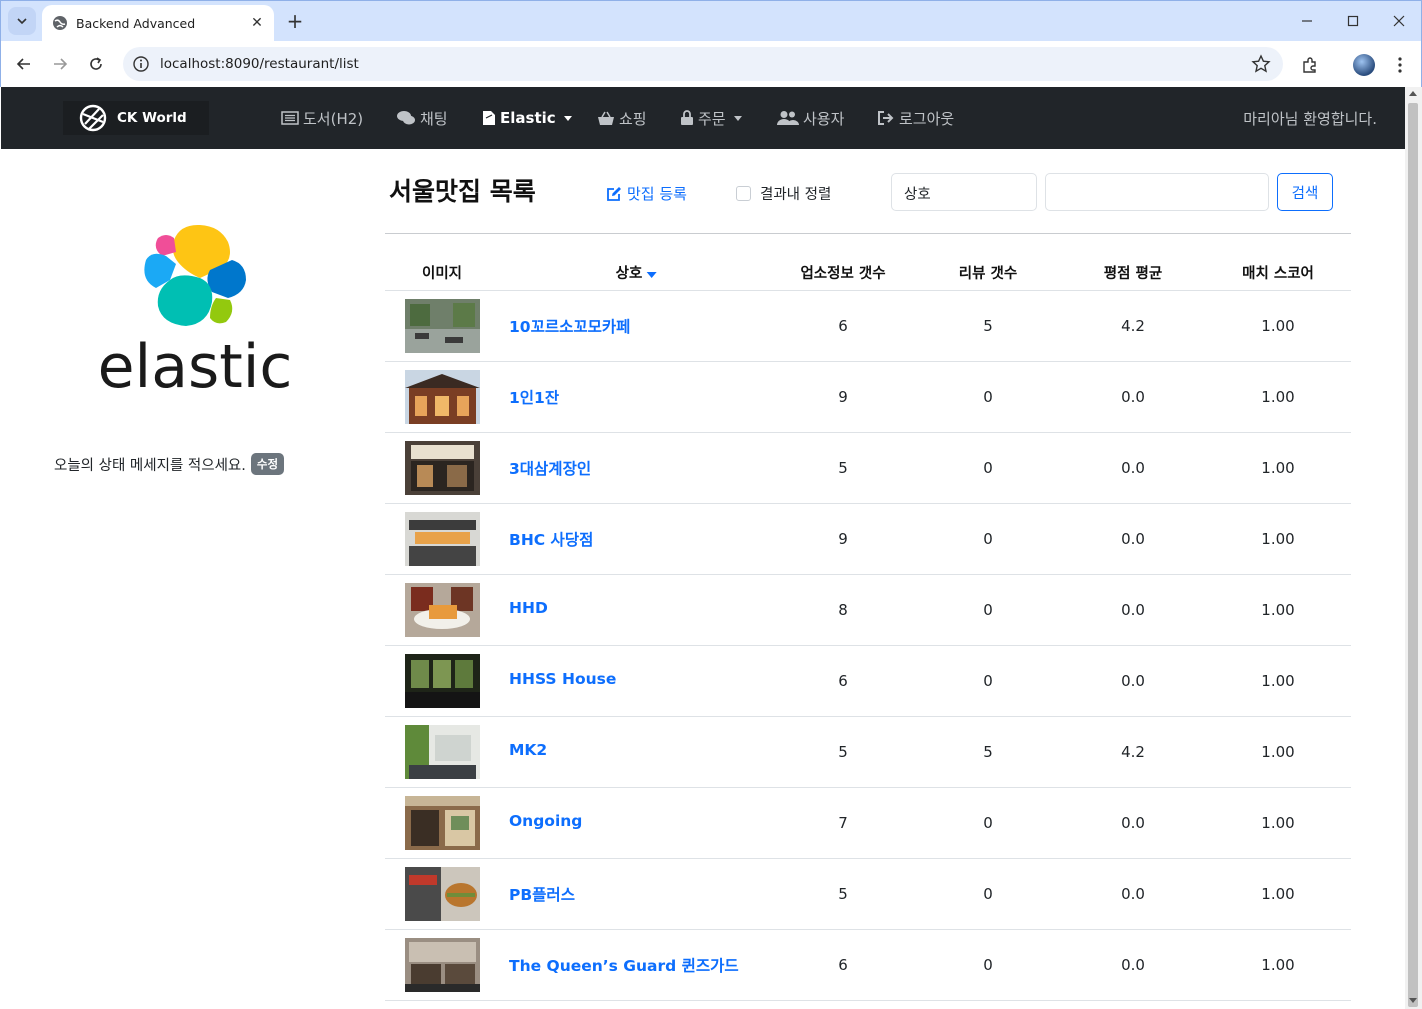  What do you see at coordinates (60, 64) in the screenshot?
I see `forward-arrow-icon` at bounding box center [60, 64].